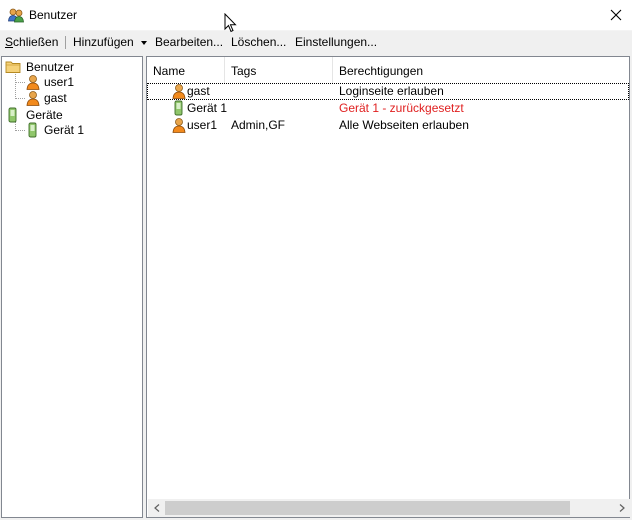 This screenshot has height=520, width=632. Describe the element at coordinates (279, 70) in the screenshot. I see `column-header-tags: Tags` at that location.